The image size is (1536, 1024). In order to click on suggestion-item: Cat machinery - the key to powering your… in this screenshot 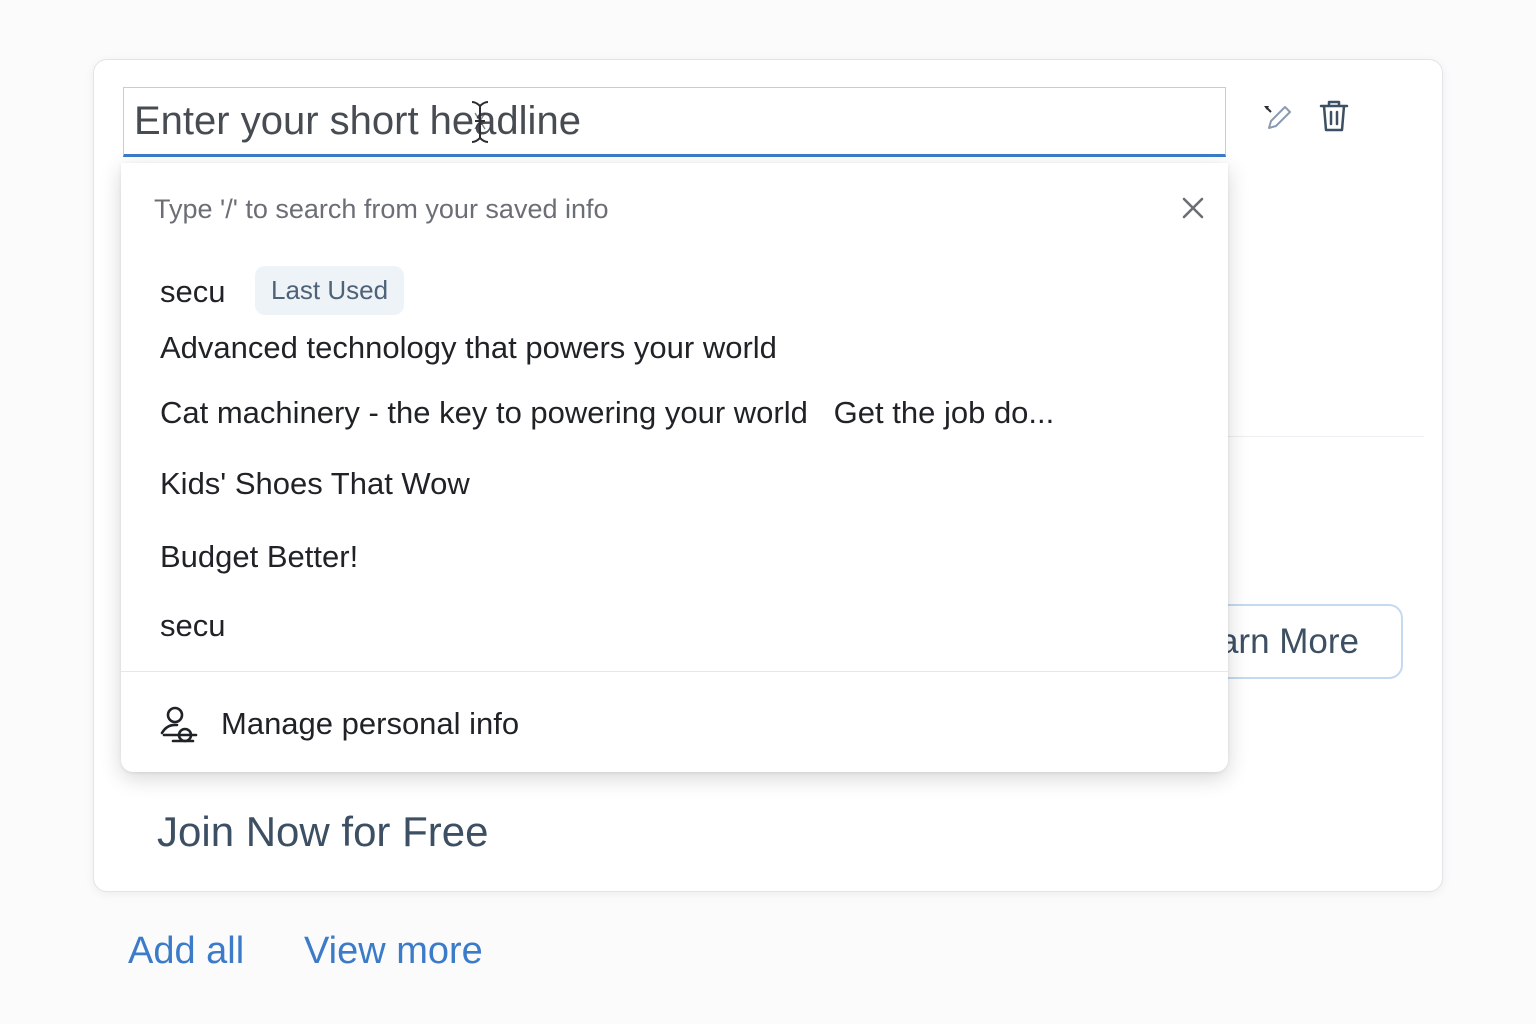, I will do `click(607, 413)`.